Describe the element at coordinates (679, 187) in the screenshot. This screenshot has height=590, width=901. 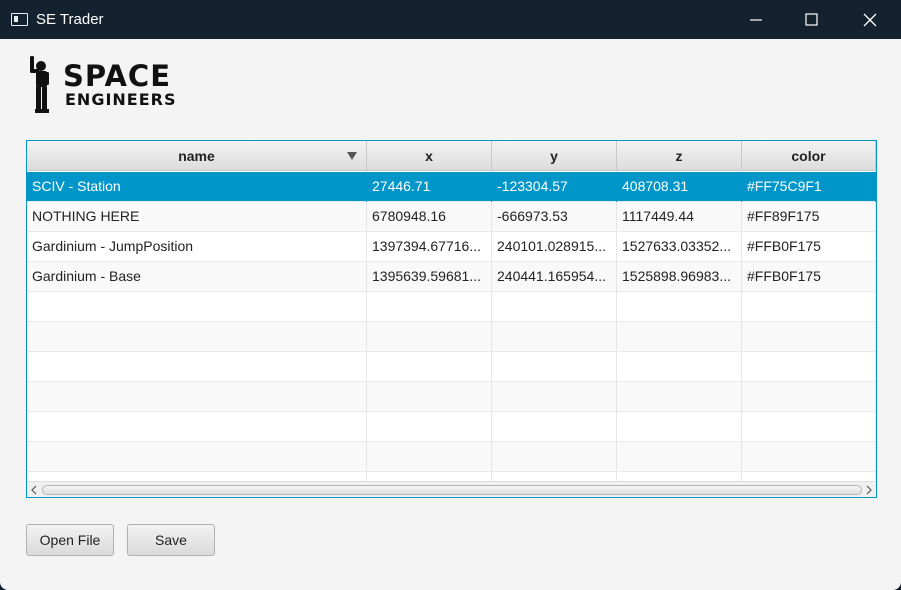
I see `cell-z: 408708.31` at that location.